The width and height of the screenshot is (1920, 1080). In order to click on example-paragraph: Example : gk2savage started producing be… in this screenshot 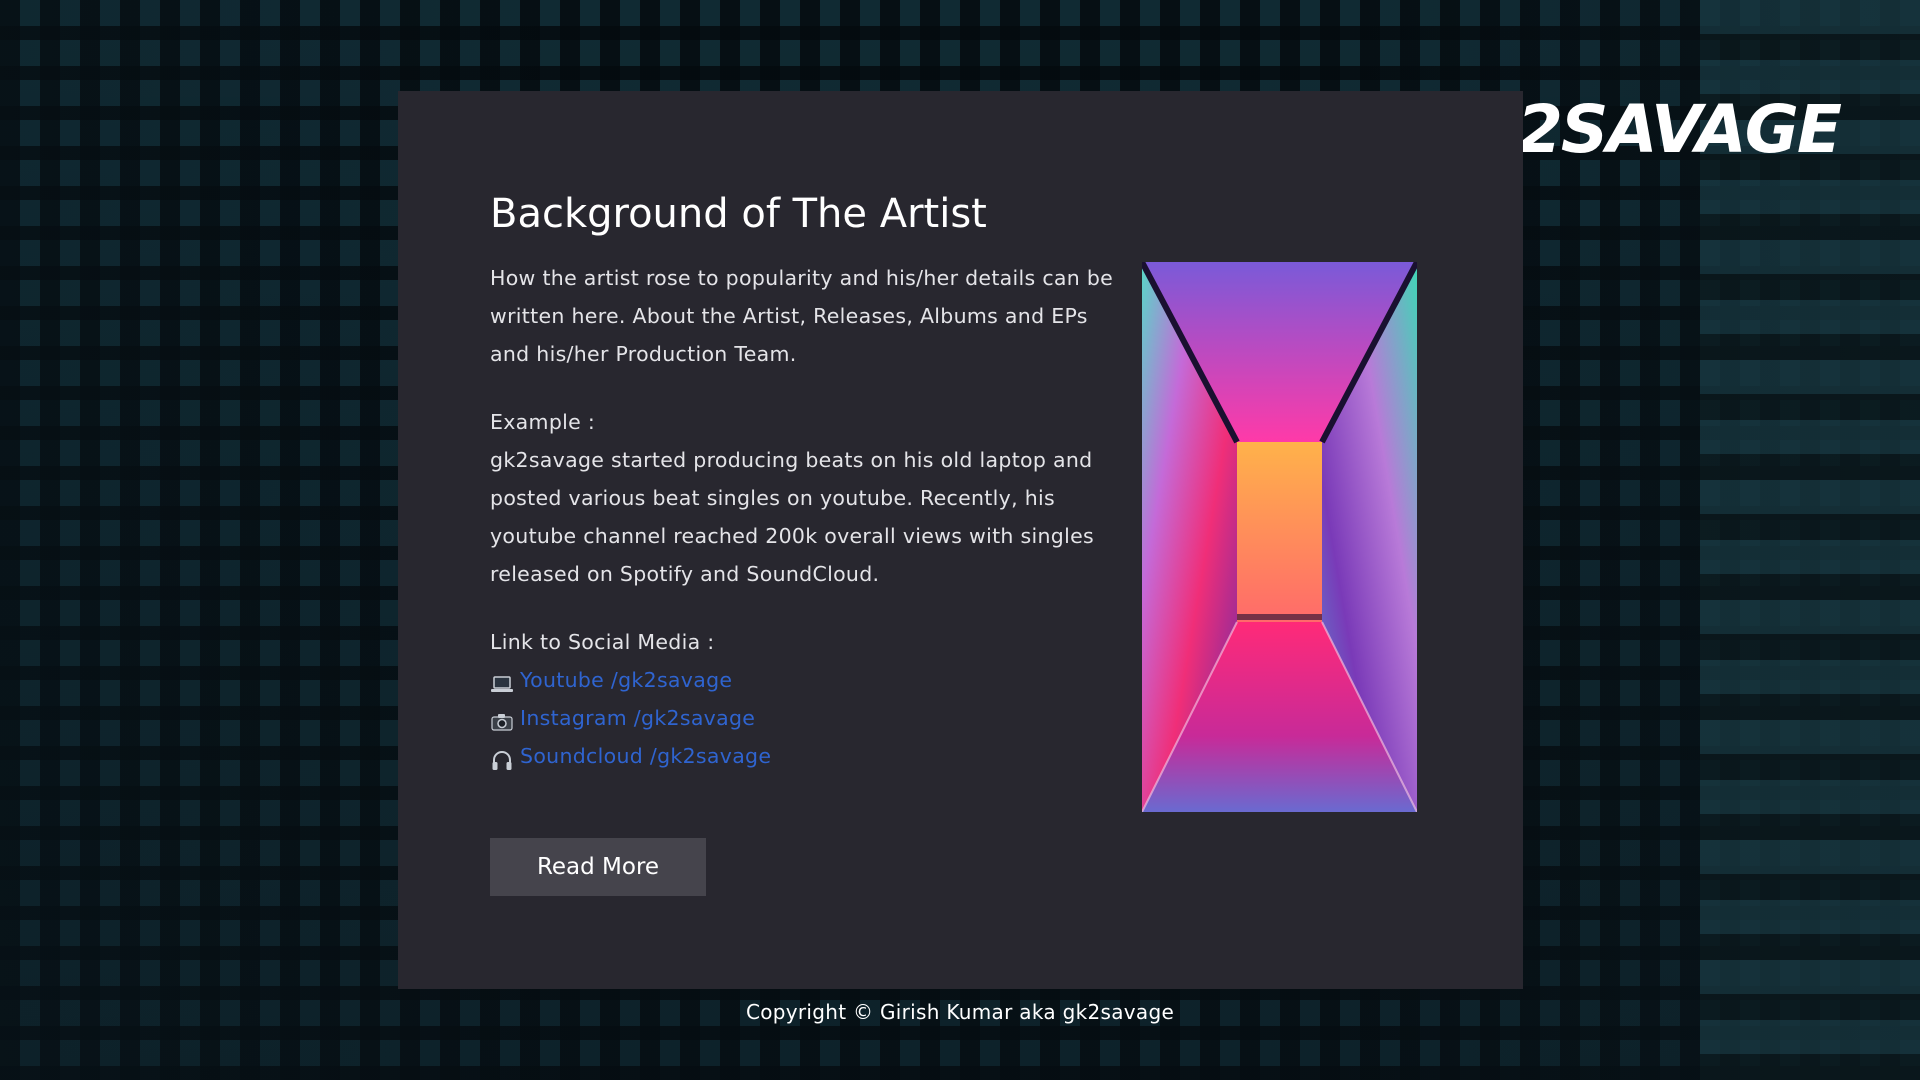, I will do `click(800, 498)`.